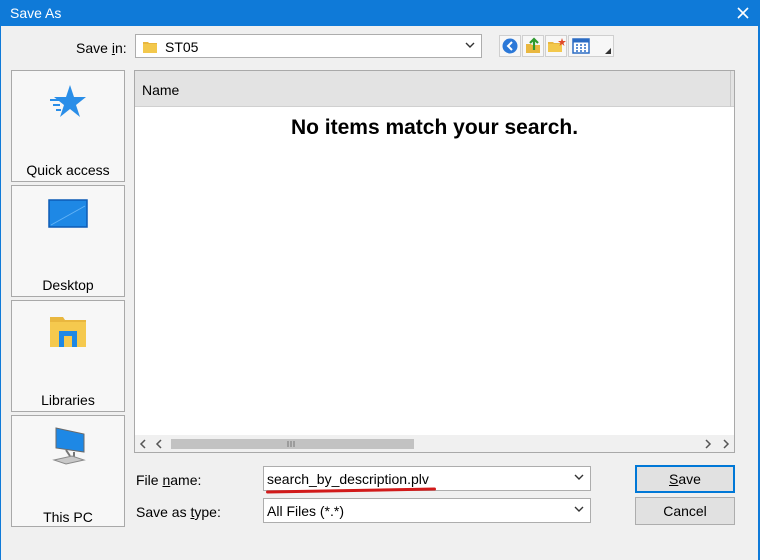 The image size is (760, 560). What do you see at coordinates (685, 479) in the screenshot?
I see `save-button: Save` at bounding box center [685, 479].